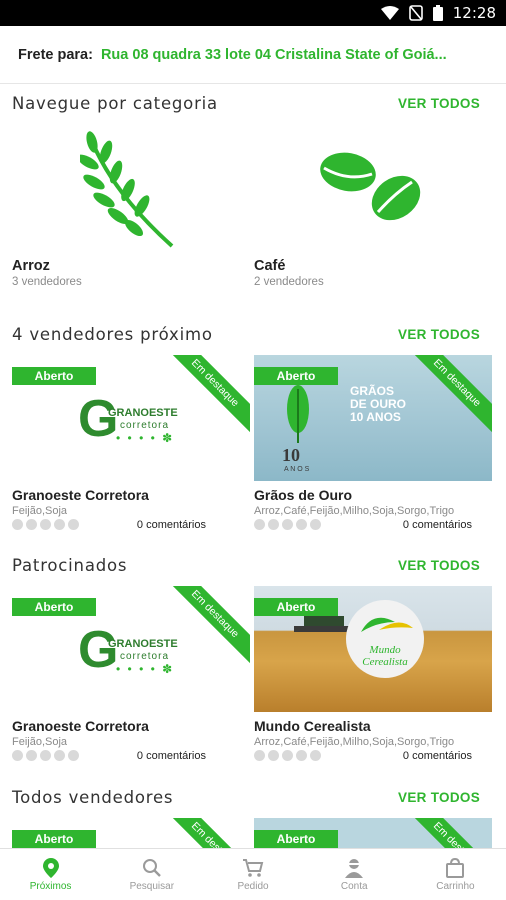  What do you see at coordinates (370, 186) in the screenshot?
I see `coffee-beans-icon` at bounding box center [370, 186].